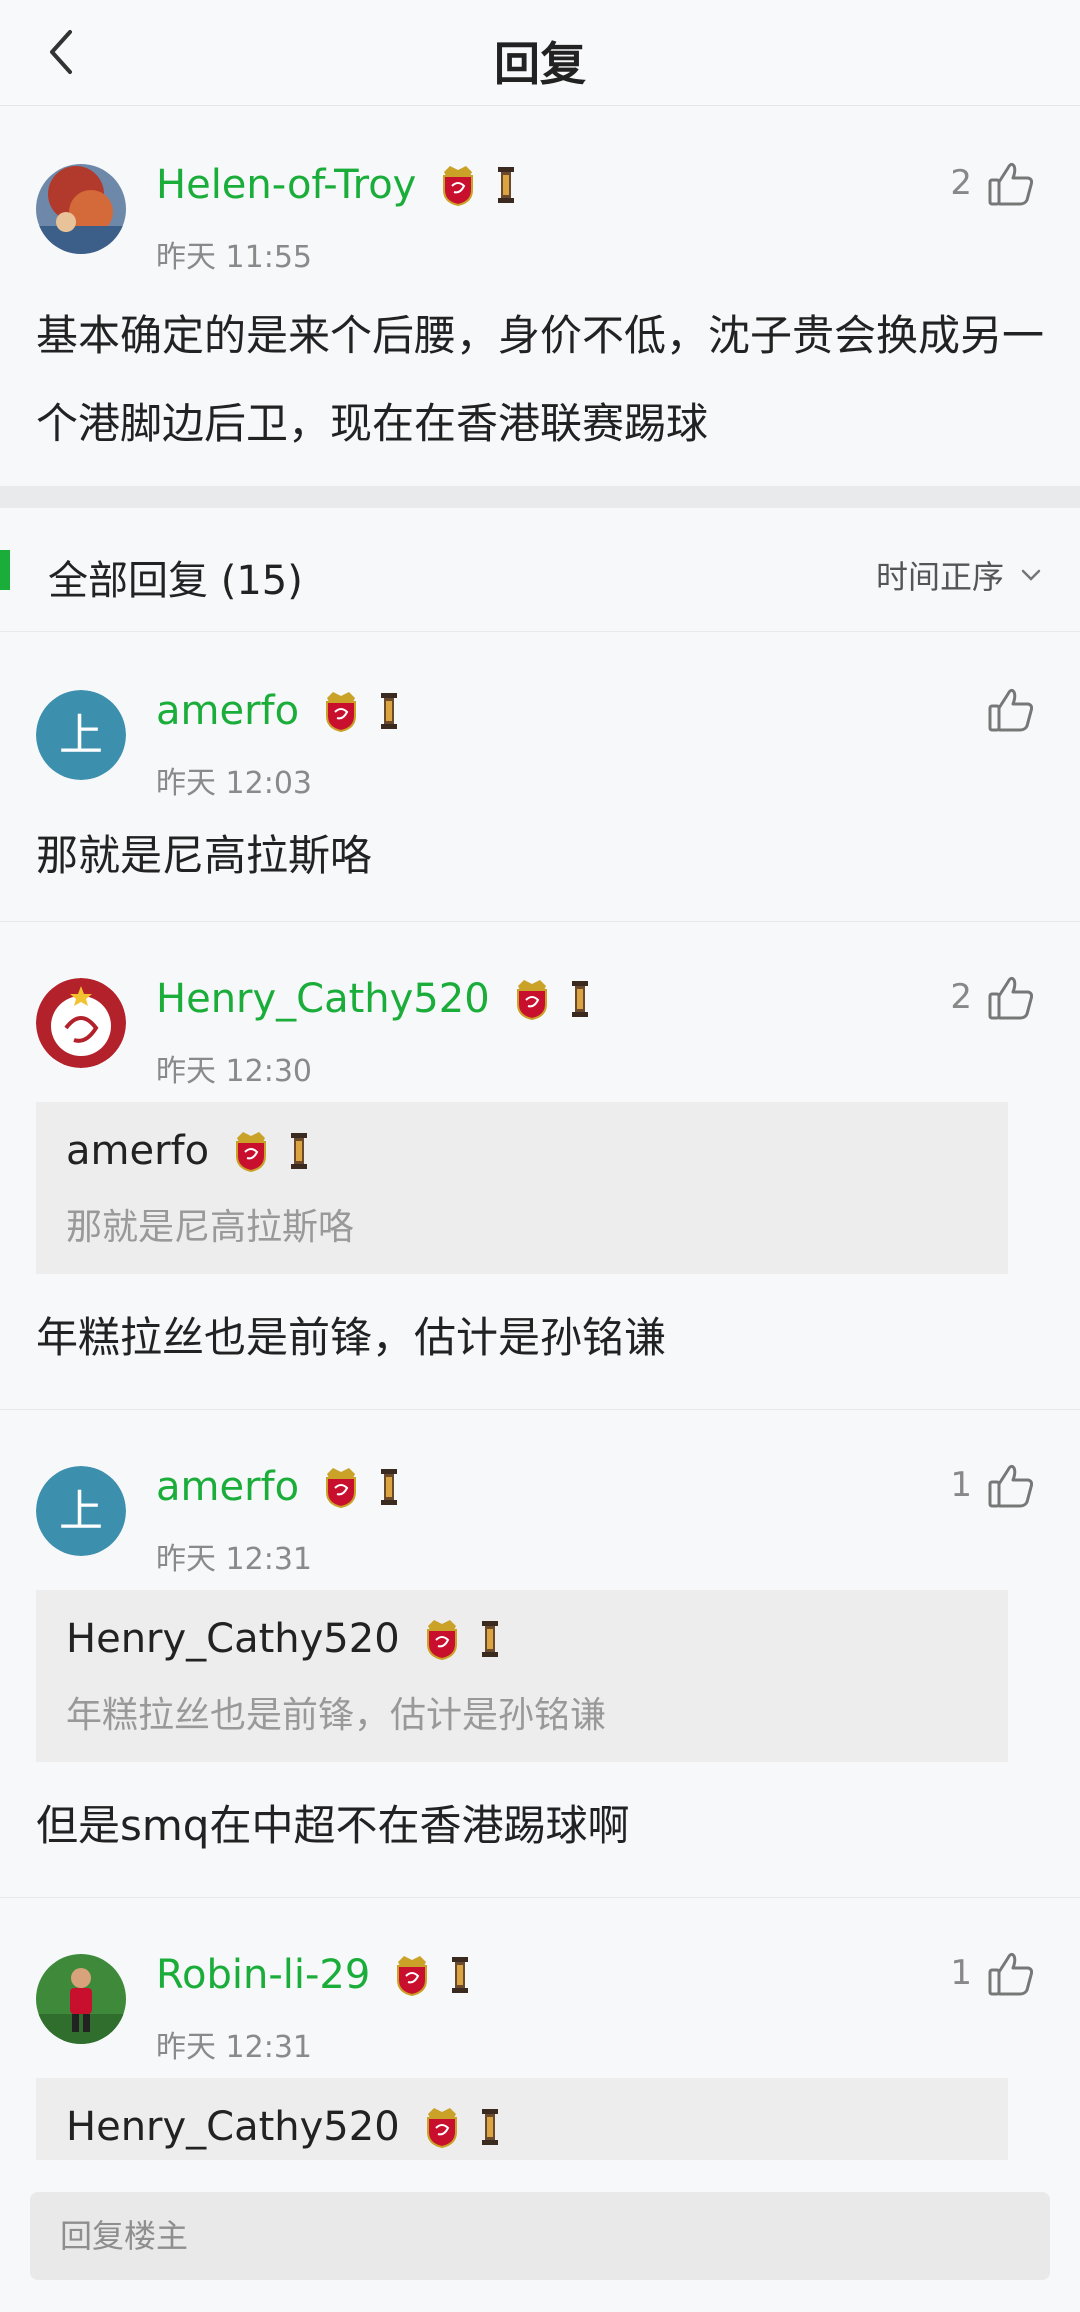 This screenshot has height=2312, width=1080. I want to click on reply-username: Henry_Cathy520, so click(373, 999).